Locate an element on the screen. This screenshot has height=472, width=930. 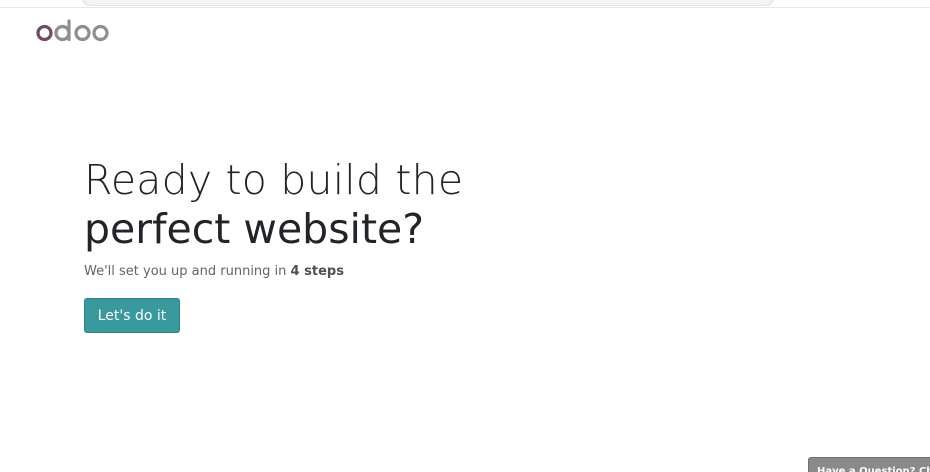
headline-line-1: Ready to build the is located at coordinates (274, 180).